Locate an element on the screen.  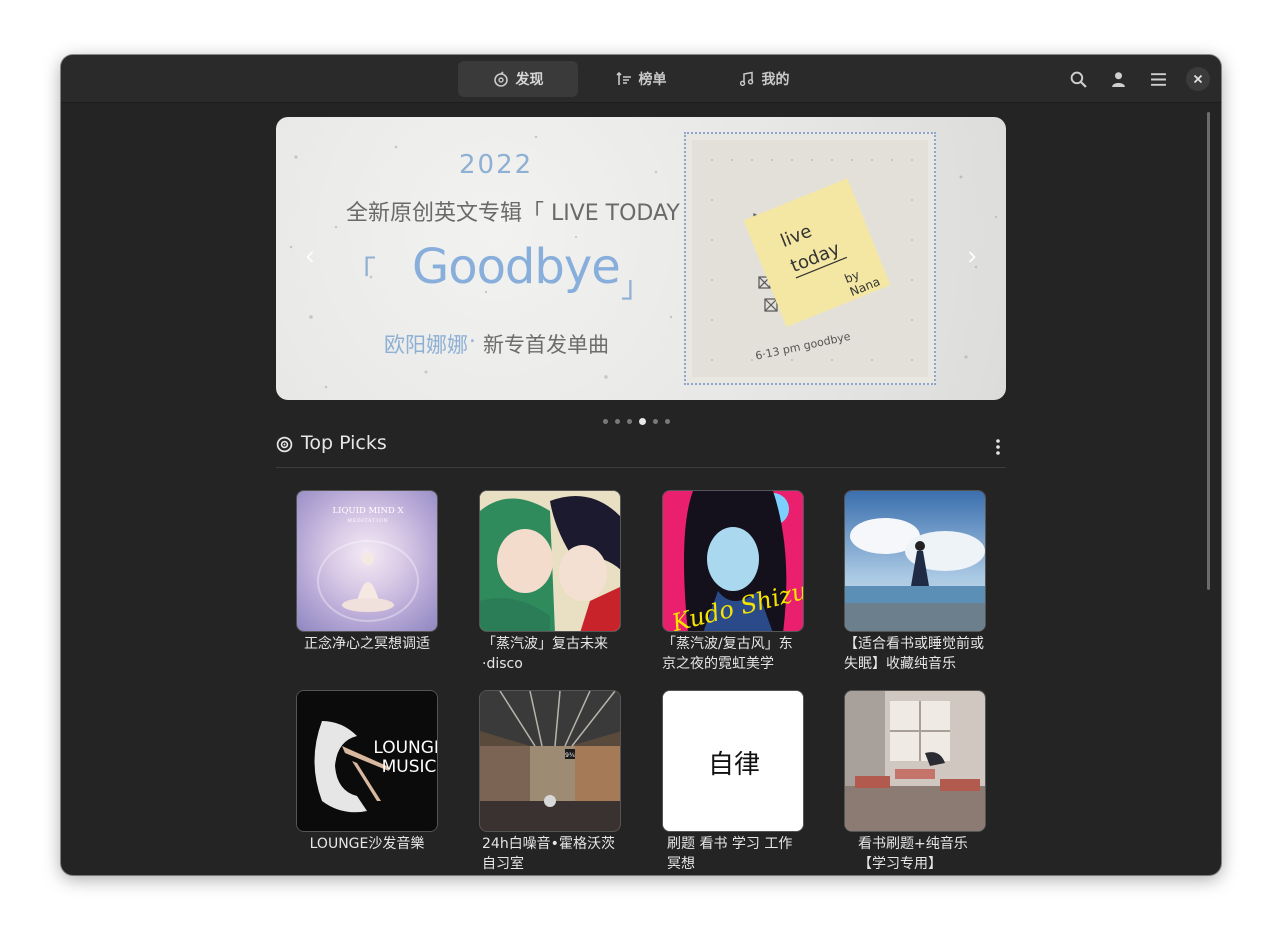
chevron-right-icon is located at coordinates (972, 257).